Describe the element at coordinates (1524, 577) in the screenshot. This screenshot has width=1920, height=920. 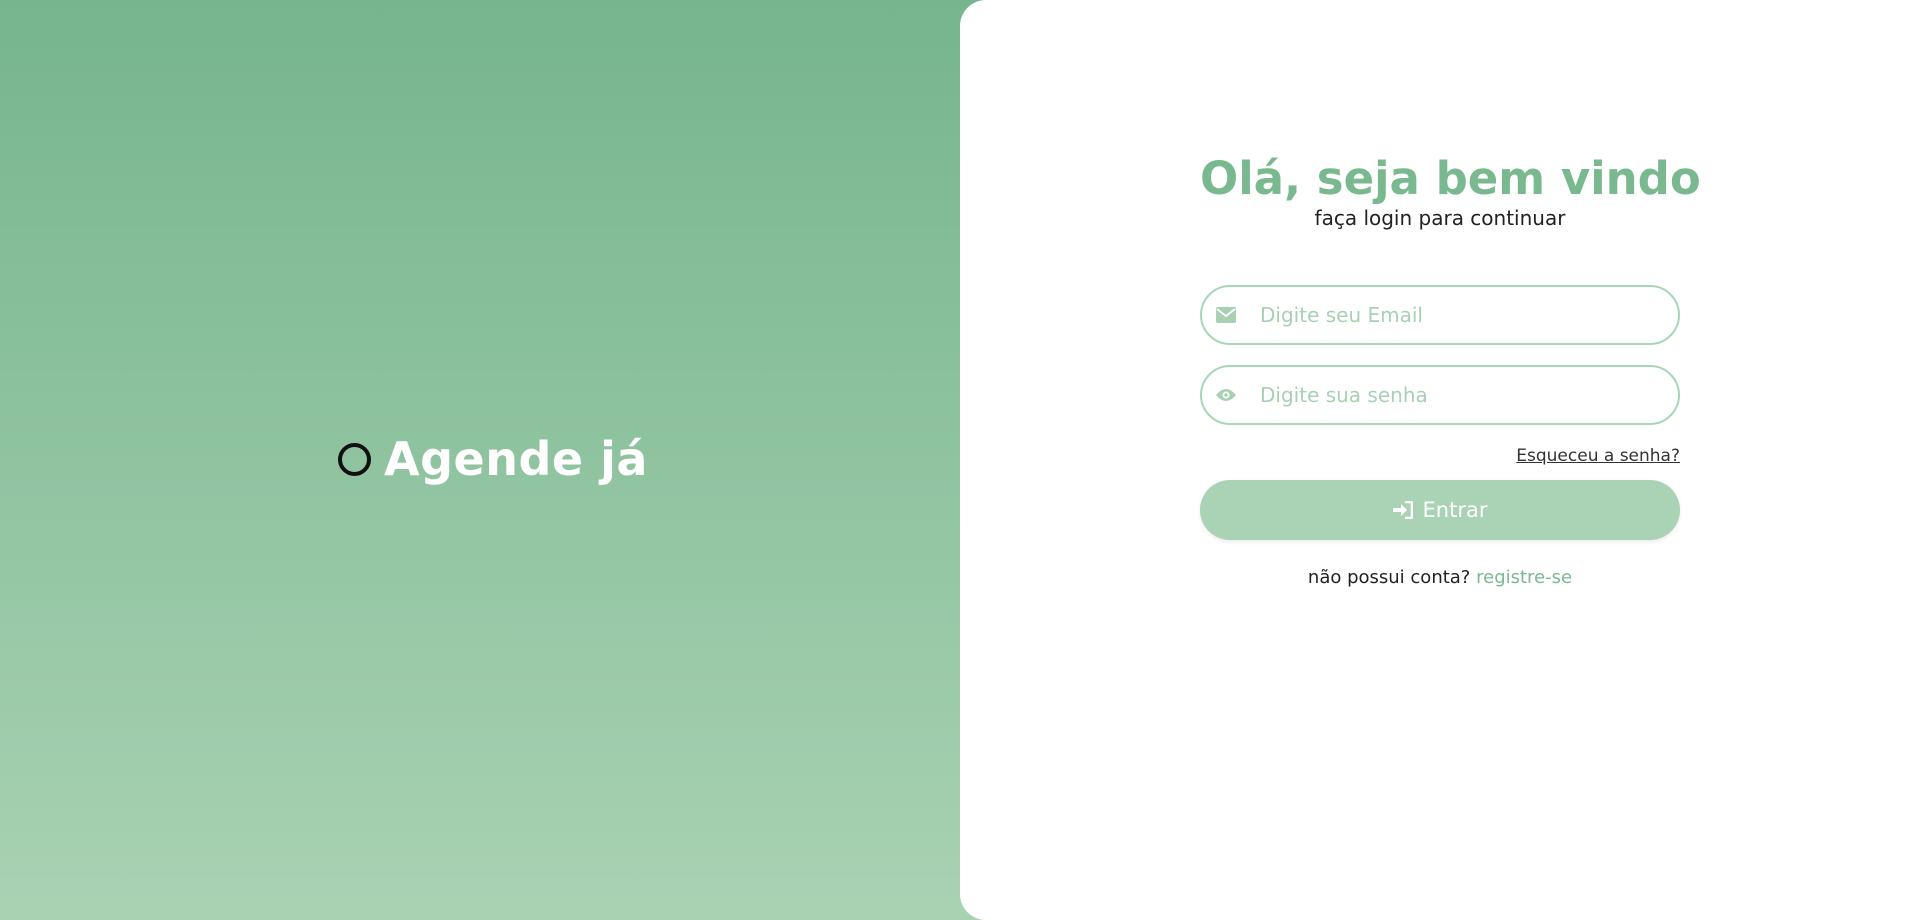
I see `register-link: registre-se` at that location.